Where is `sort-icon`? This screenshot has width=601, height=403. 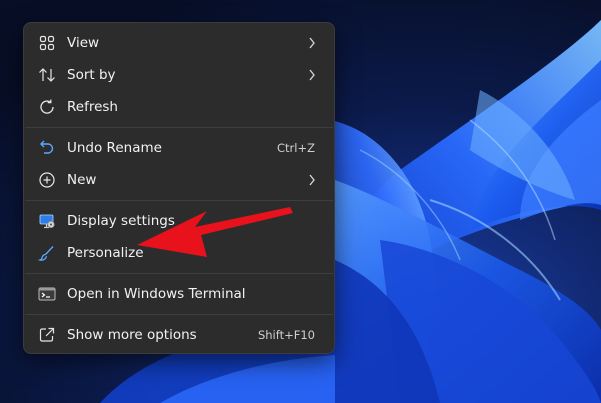 sort-icon is located at coordinates (47, 75).